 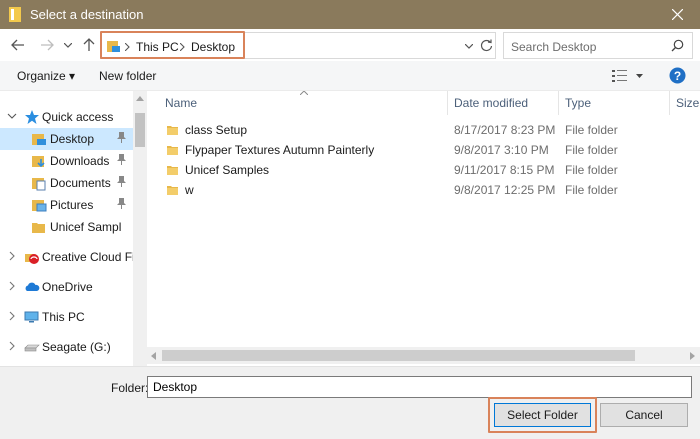 I want to click on back-button, so click(x=18, y=45).